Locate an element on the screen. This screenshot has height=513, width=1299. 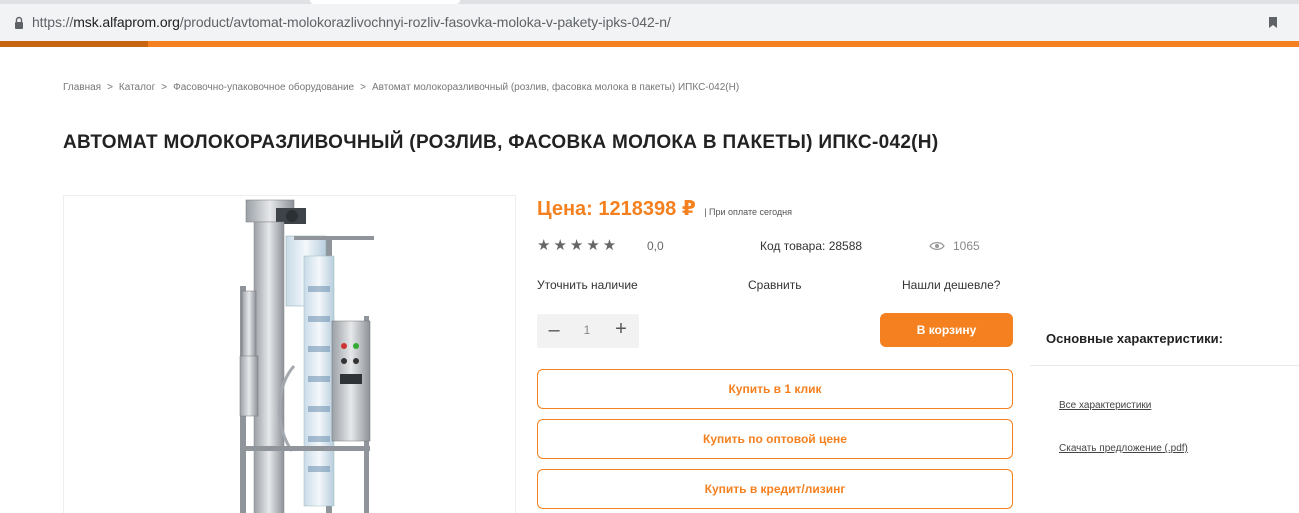
lock-icon is located at coordinates (19, 22).